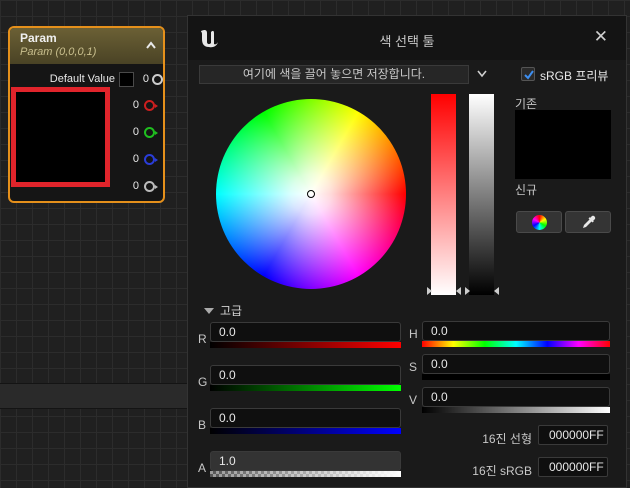  I want to click on default-value-label: Default Value, so click(82, 79).